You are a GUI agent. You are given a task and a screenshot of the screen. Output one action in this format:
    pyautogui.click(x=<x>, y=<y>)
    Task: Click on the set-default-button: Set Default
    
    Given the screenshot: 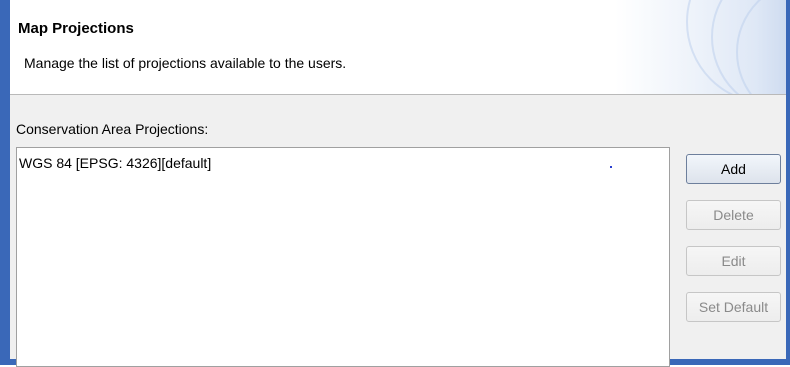 What is the action you would take?
    pyautogui.click(x=733, y=307)
    